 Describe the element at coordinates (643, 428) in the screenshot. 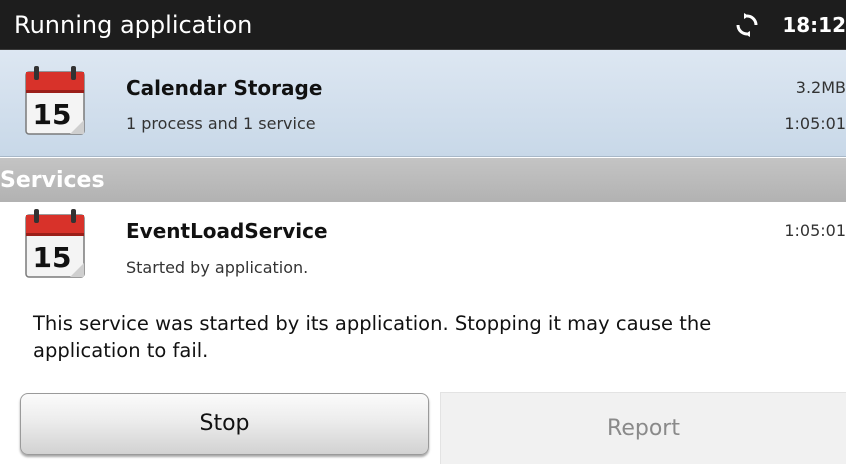

I see `report-button: Report` at that location.